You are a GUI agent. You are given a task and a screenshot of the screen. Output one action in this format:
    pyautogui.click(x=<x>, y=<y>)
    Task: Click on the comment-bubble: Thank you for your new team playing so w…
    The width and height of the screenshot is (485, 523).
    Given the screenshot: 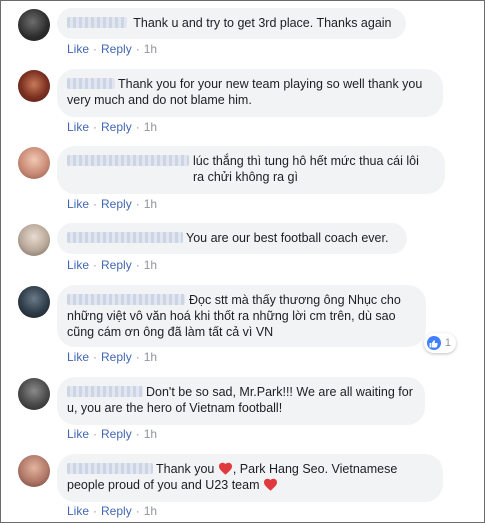 What is the action you would take?
    pyautogui.click(x=250, y=93)
    